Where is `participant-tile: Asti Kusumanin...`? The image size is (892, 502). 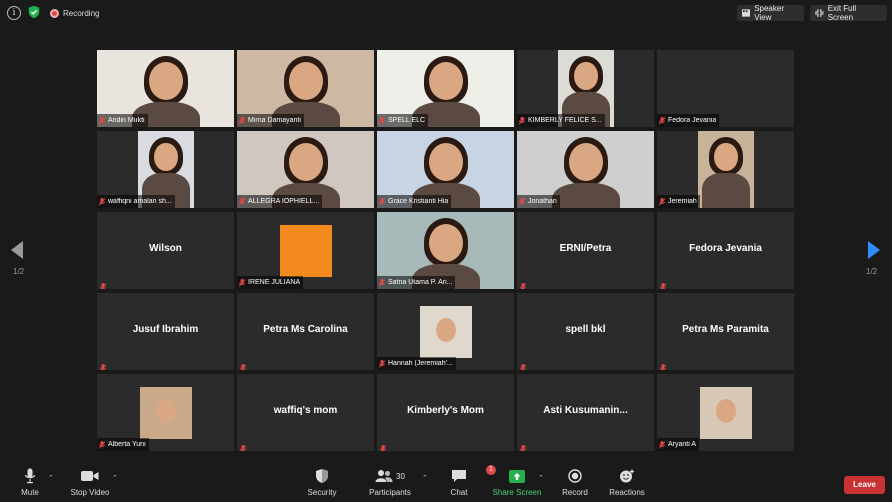 participant-tile: Asti Kusumanin... is located at coordinates (585, 412).